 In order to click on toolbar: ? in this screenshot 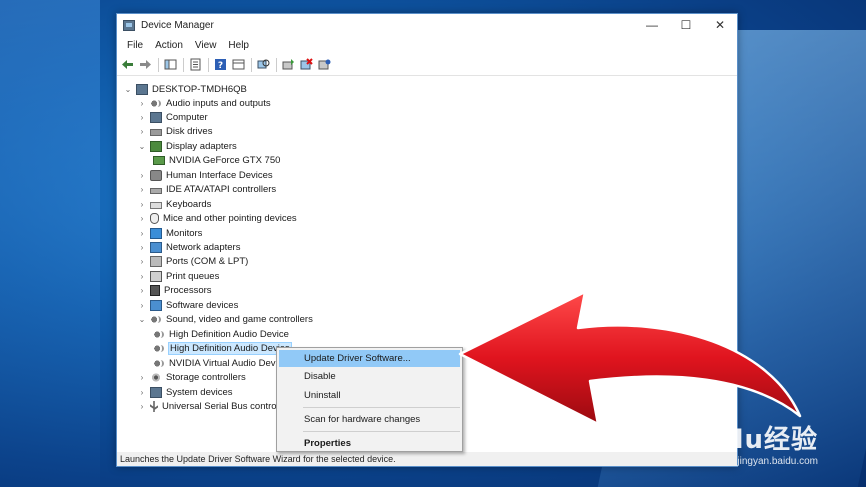, I will do `click(427, 65)`.